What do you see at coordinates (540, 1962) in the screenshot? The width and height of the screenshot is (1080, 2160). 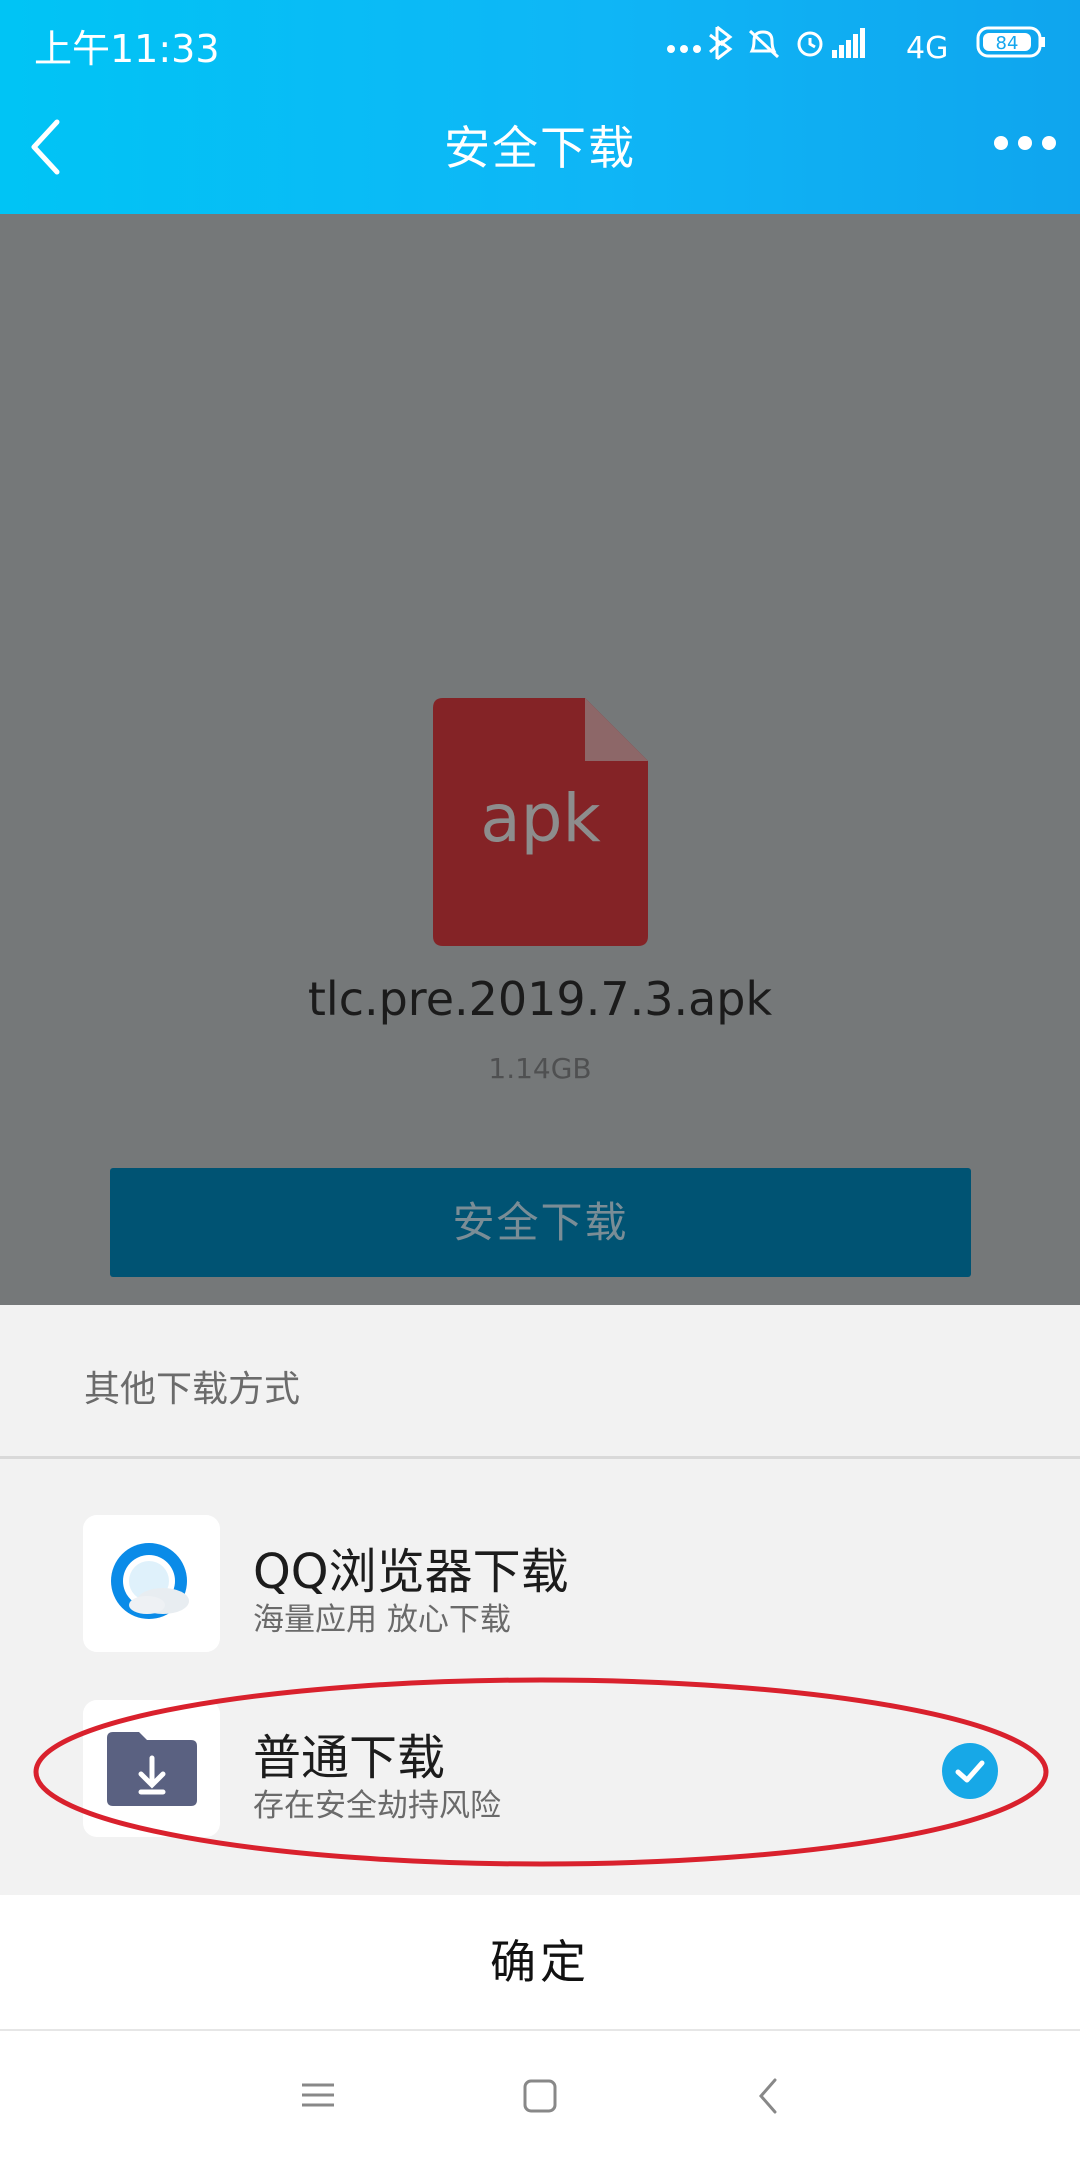 I see `confirm-button: 确定` at bounding box center [540, 1962].